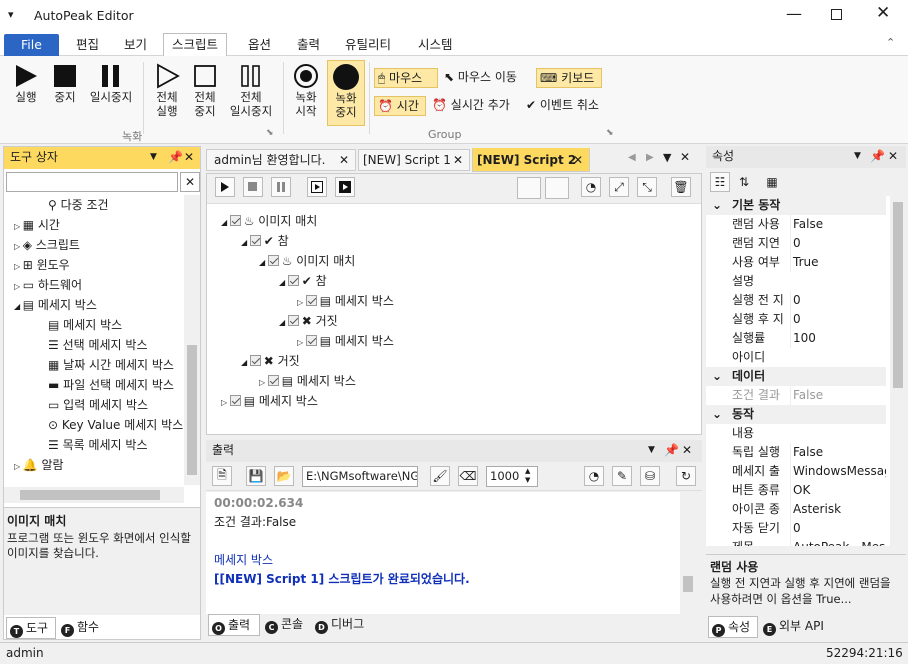 This screenshot has width=908, height=664. I want to click on collapse-ribbon-icon: ⌃, so click(890, 42).